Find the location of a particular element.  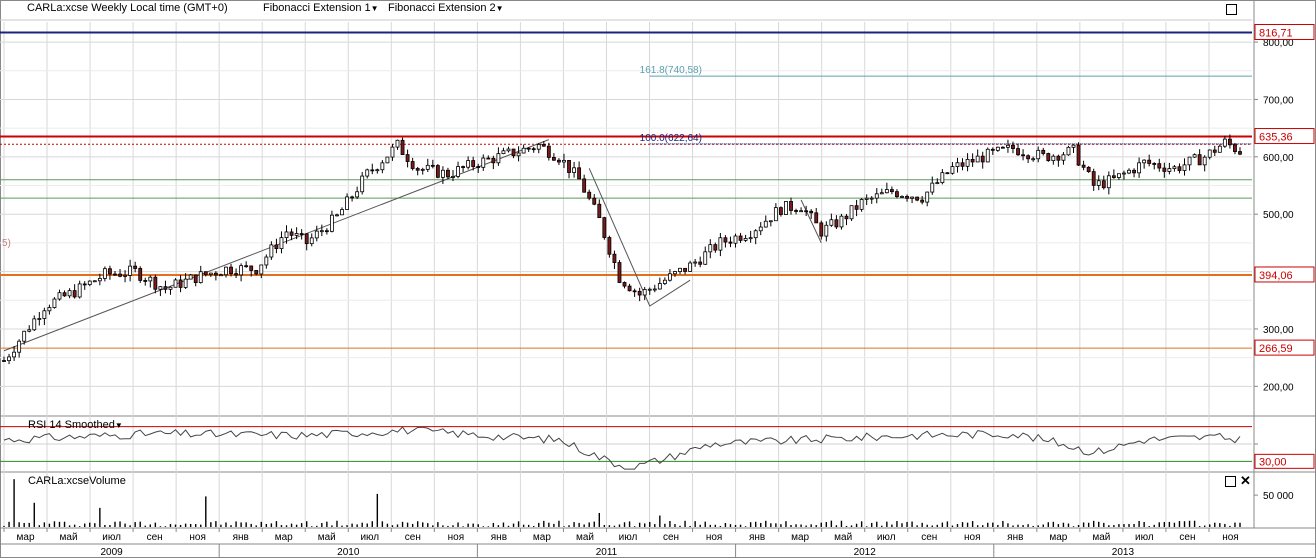

symbol-menu: CARLa:xcse Weekly Local time (GMT+0) is located at coordinates (127, 8).